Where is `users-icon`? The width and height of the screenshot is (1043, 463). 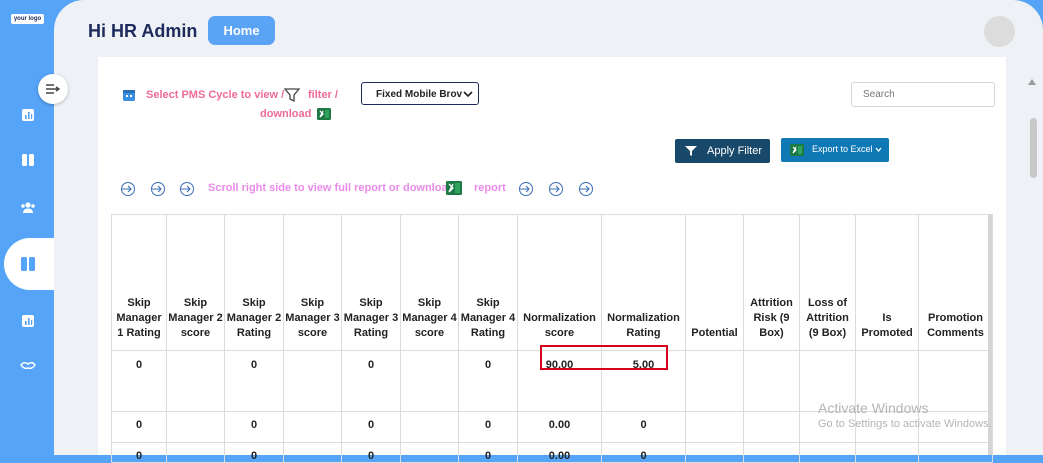
users-icon is located at coordinates (28, 207).